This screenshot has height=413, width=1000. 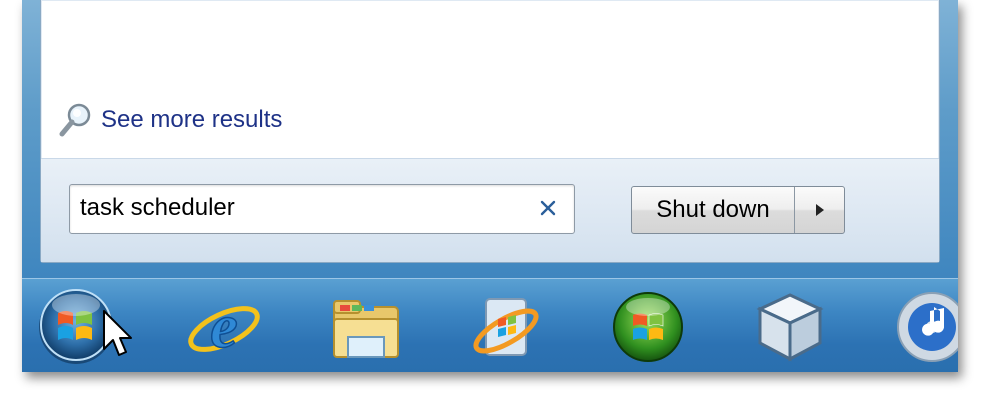 I want to click on virtualbox-icon, so click(x=790, y=327).